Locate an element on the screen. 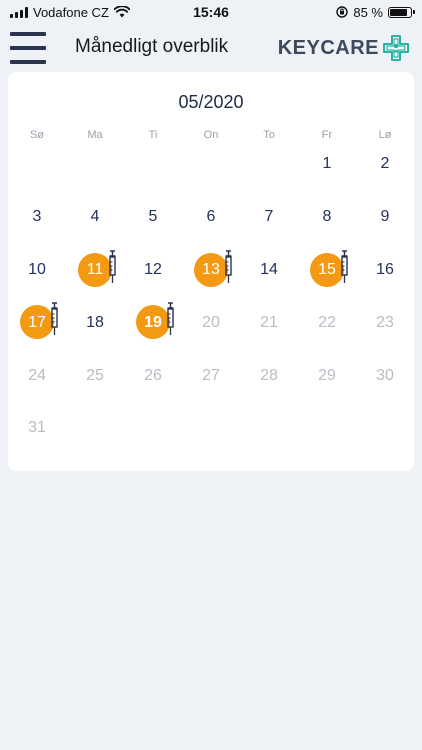  day-number: 17 is located at coordinates (37, 322).